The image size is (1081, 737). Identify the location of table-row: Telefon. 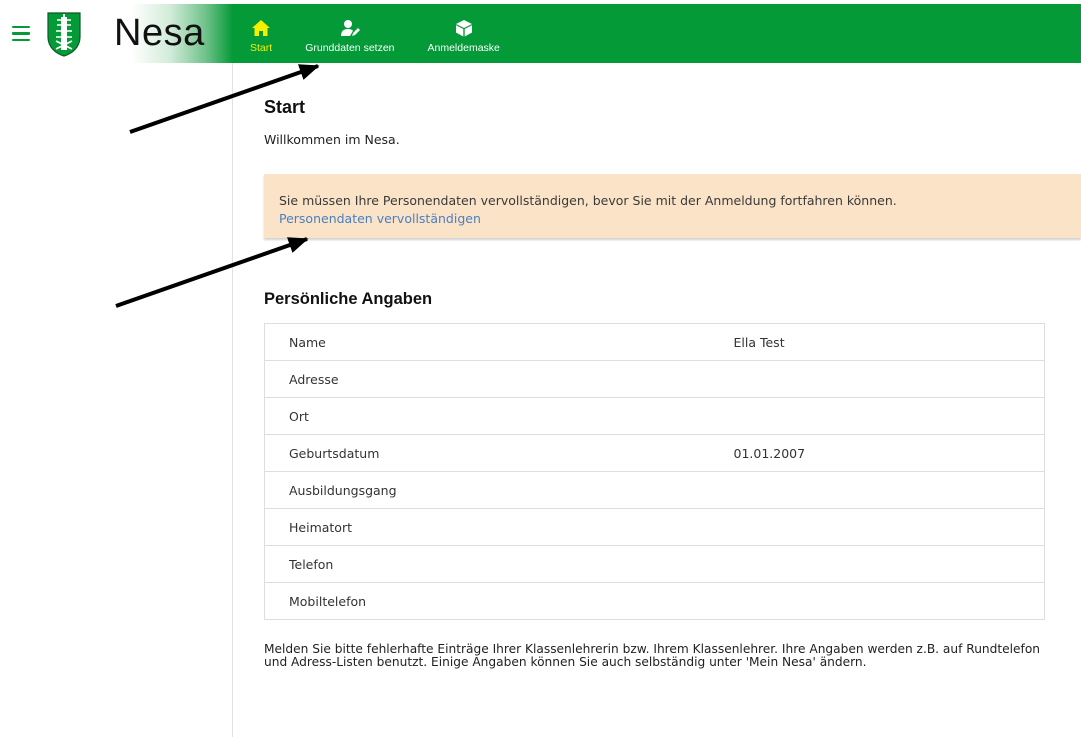
(654, 564).